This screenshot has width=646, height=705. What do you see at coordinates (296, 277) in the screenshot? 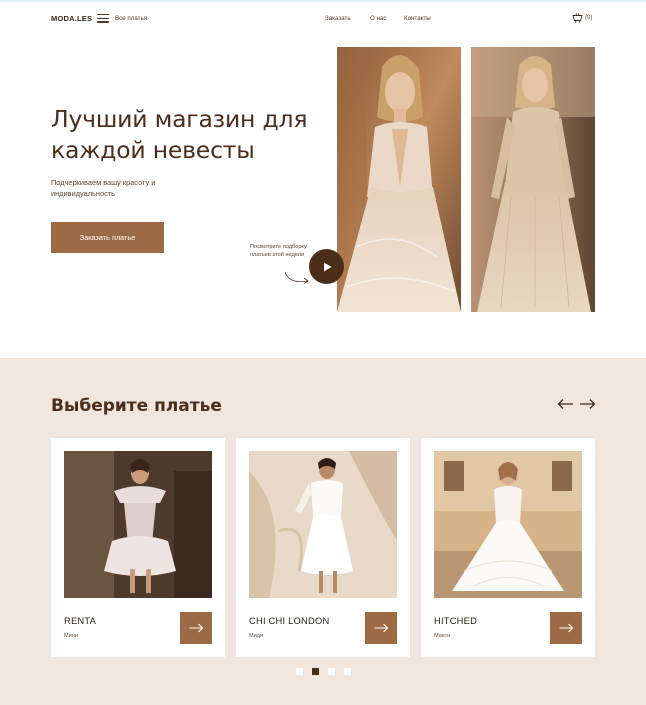
I see `curved-arrow-icon` at bounding box center [296, 277].